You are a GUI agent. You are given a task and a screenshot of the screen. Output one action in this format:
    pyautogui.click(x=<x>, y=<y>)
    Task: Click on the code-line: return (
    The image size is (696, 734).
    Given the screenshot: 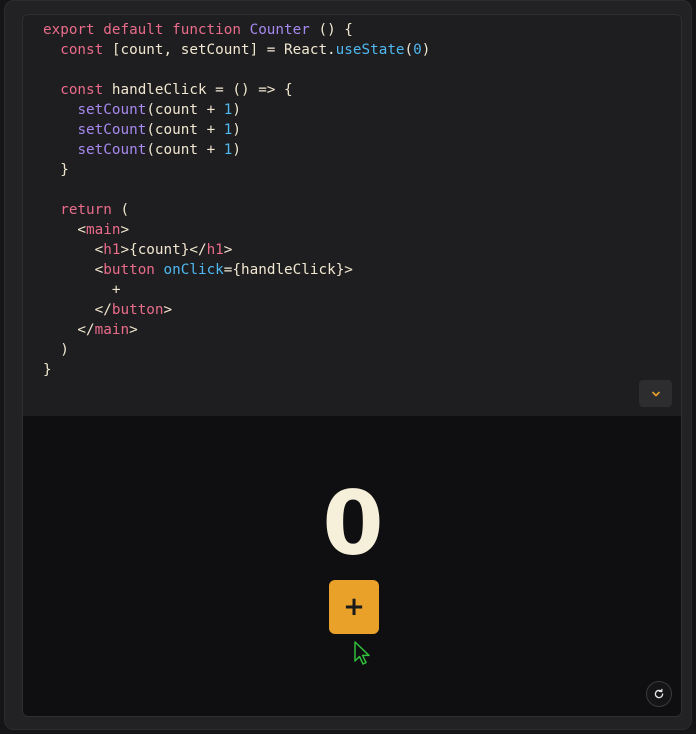 What is the action you would take?
    pyautogui.click(x=236, y=210)
    